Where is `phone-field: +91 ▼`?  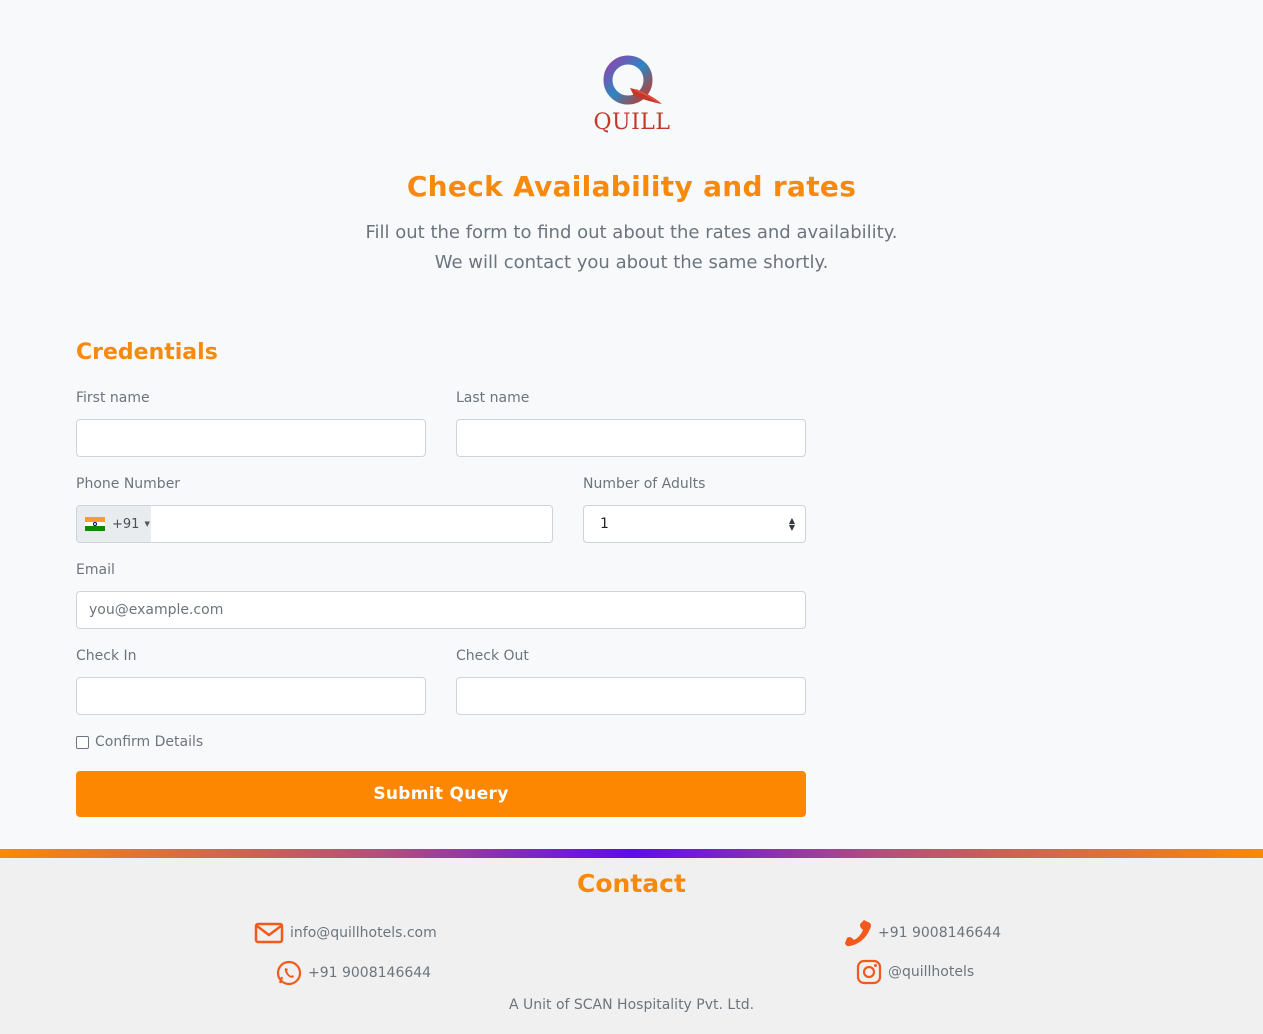
phone-field: +91 ▼ is located at coordinates (314, 524).